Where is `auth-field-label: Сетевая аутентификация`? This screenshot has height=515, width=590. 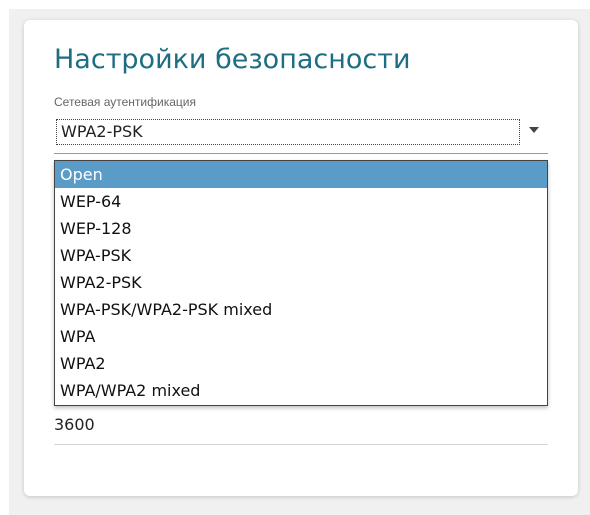 auth-field-label: Сетевая аутентификация is located at coordinates (125, 102).